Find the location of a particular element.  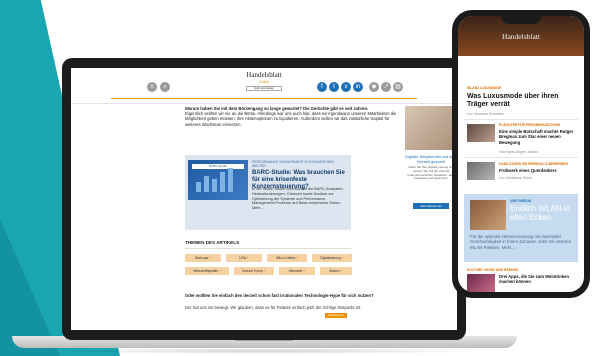

topic-tag-label: Boston is located at coordinates (334, 271).